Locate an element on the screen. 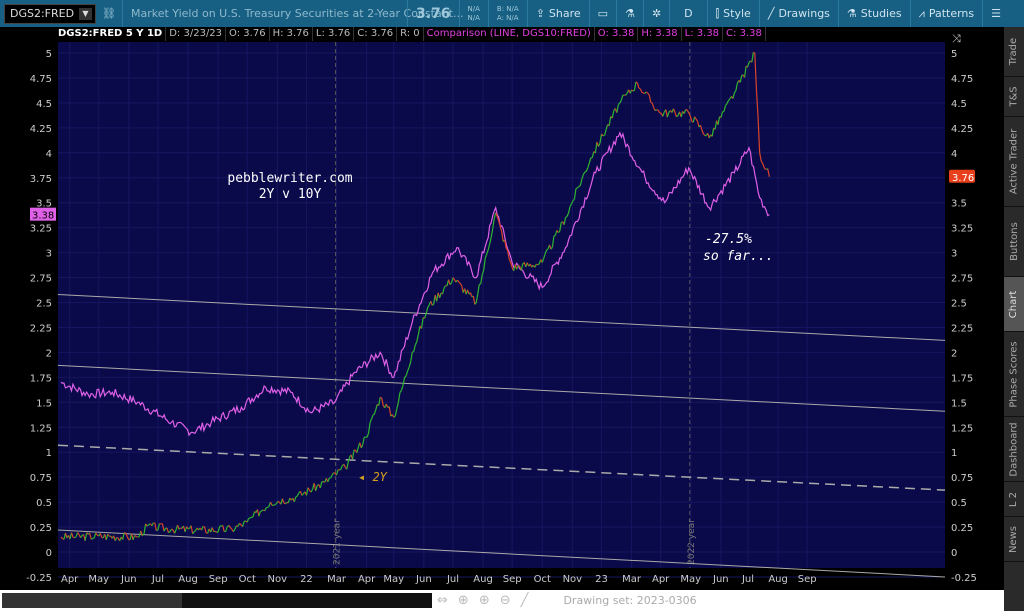  sidebar-tab-news: News is located at coordinates (1014, 539).